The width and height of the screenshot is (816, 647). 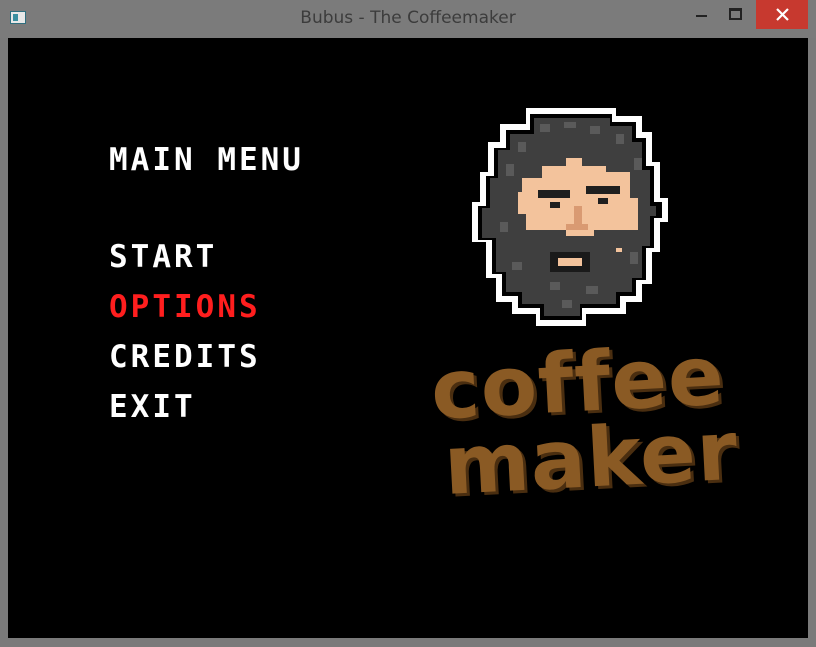 I want to click on bearded-face-icon, so click(x=570, y=217).